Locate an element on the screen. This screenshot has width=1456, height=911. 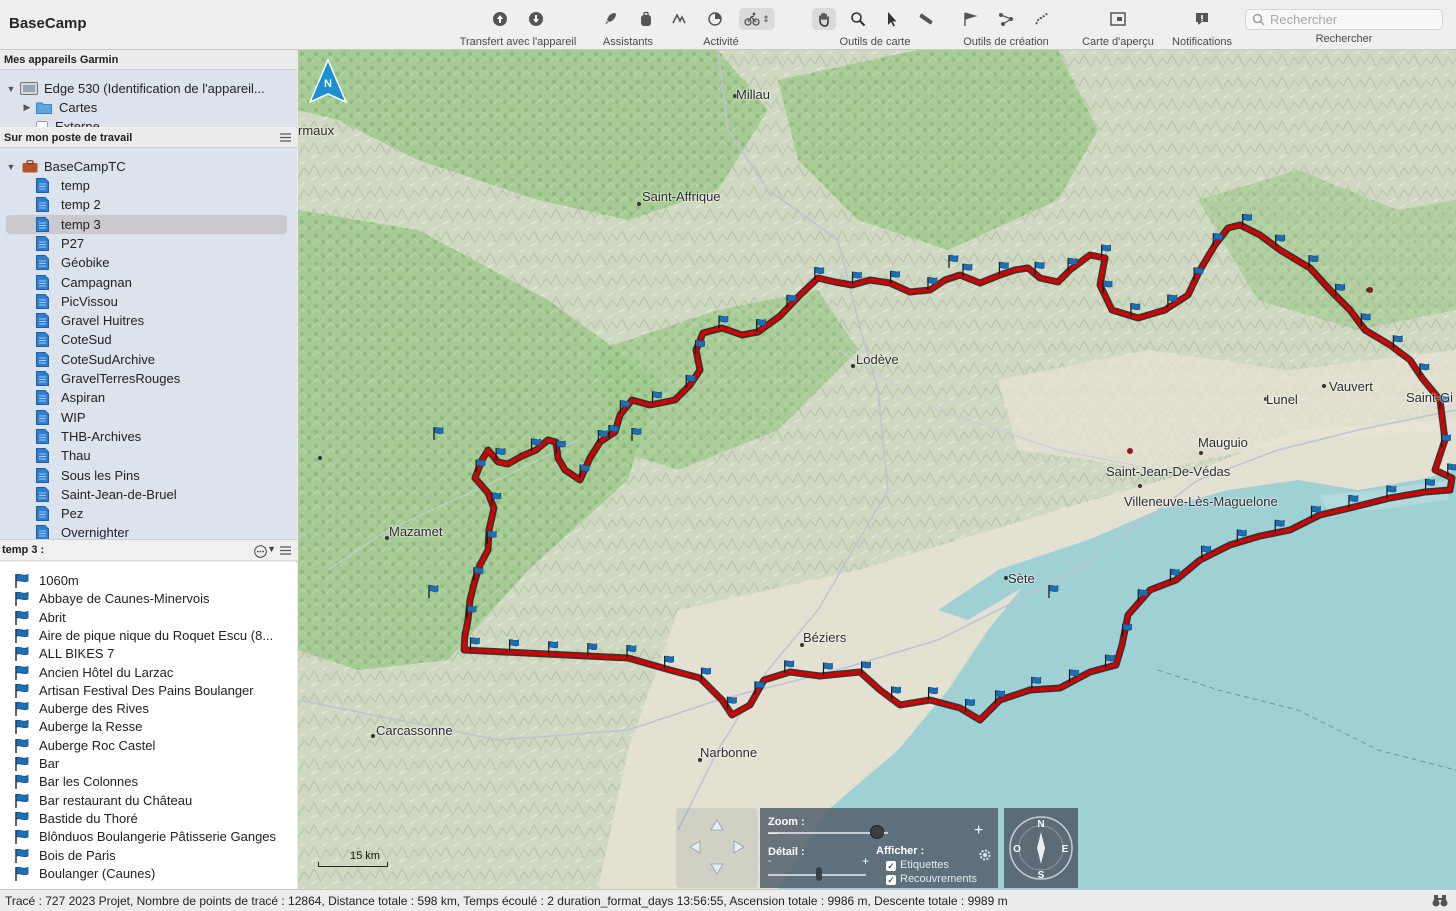
zoom-out-icon: — is located at coordinates (773, 833).